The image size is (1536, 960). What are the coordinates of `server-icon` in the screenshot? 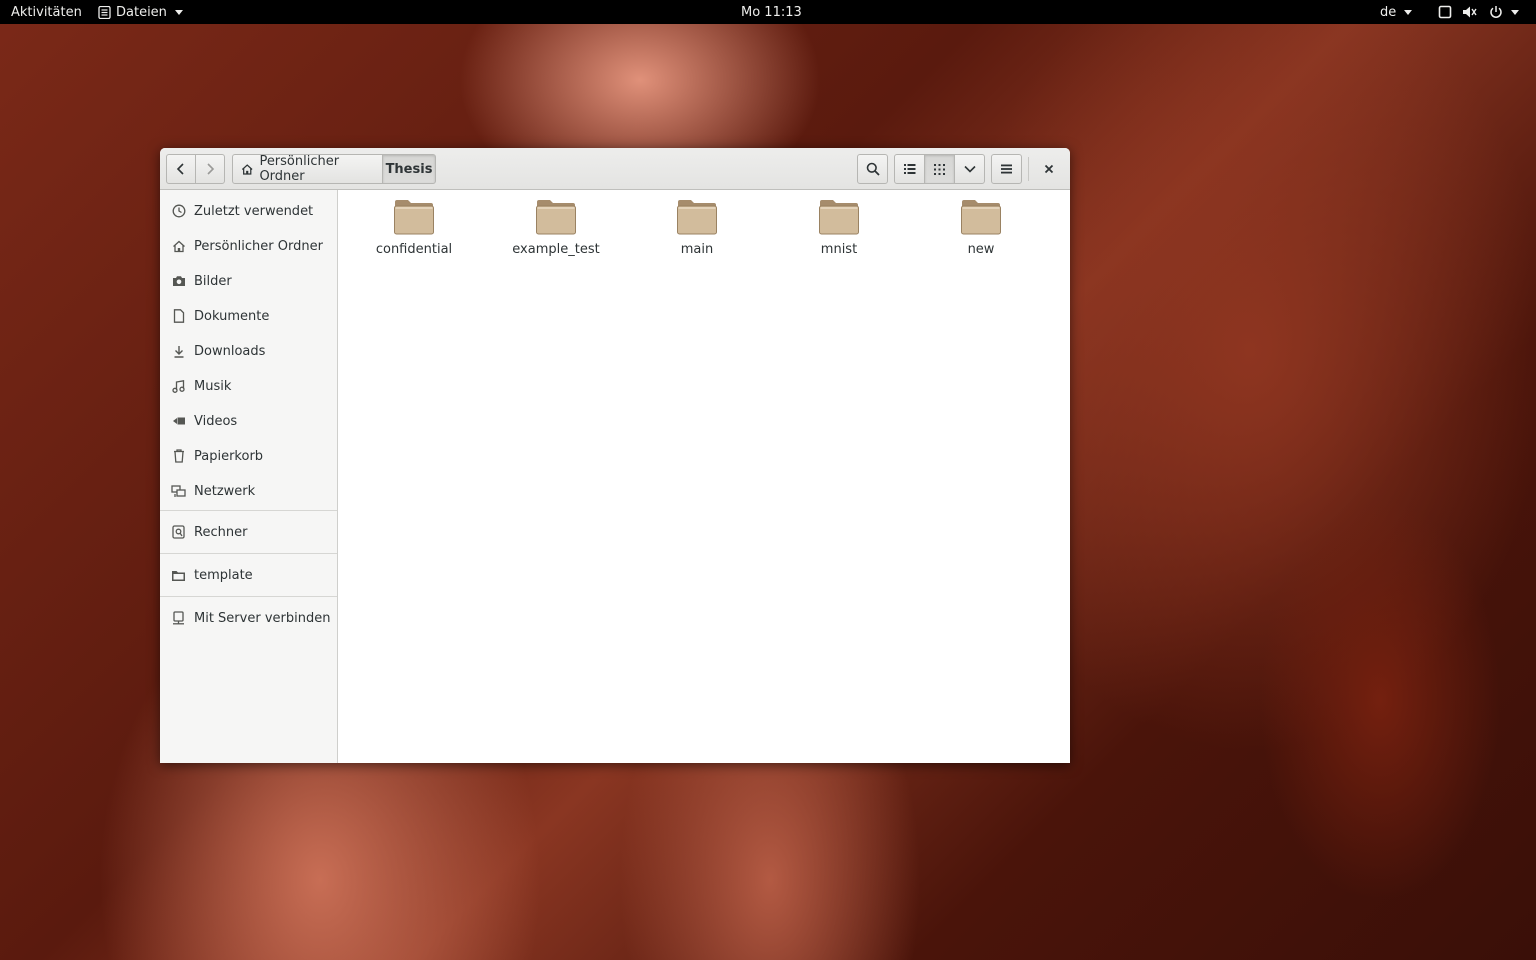 It's located at (178, 618).